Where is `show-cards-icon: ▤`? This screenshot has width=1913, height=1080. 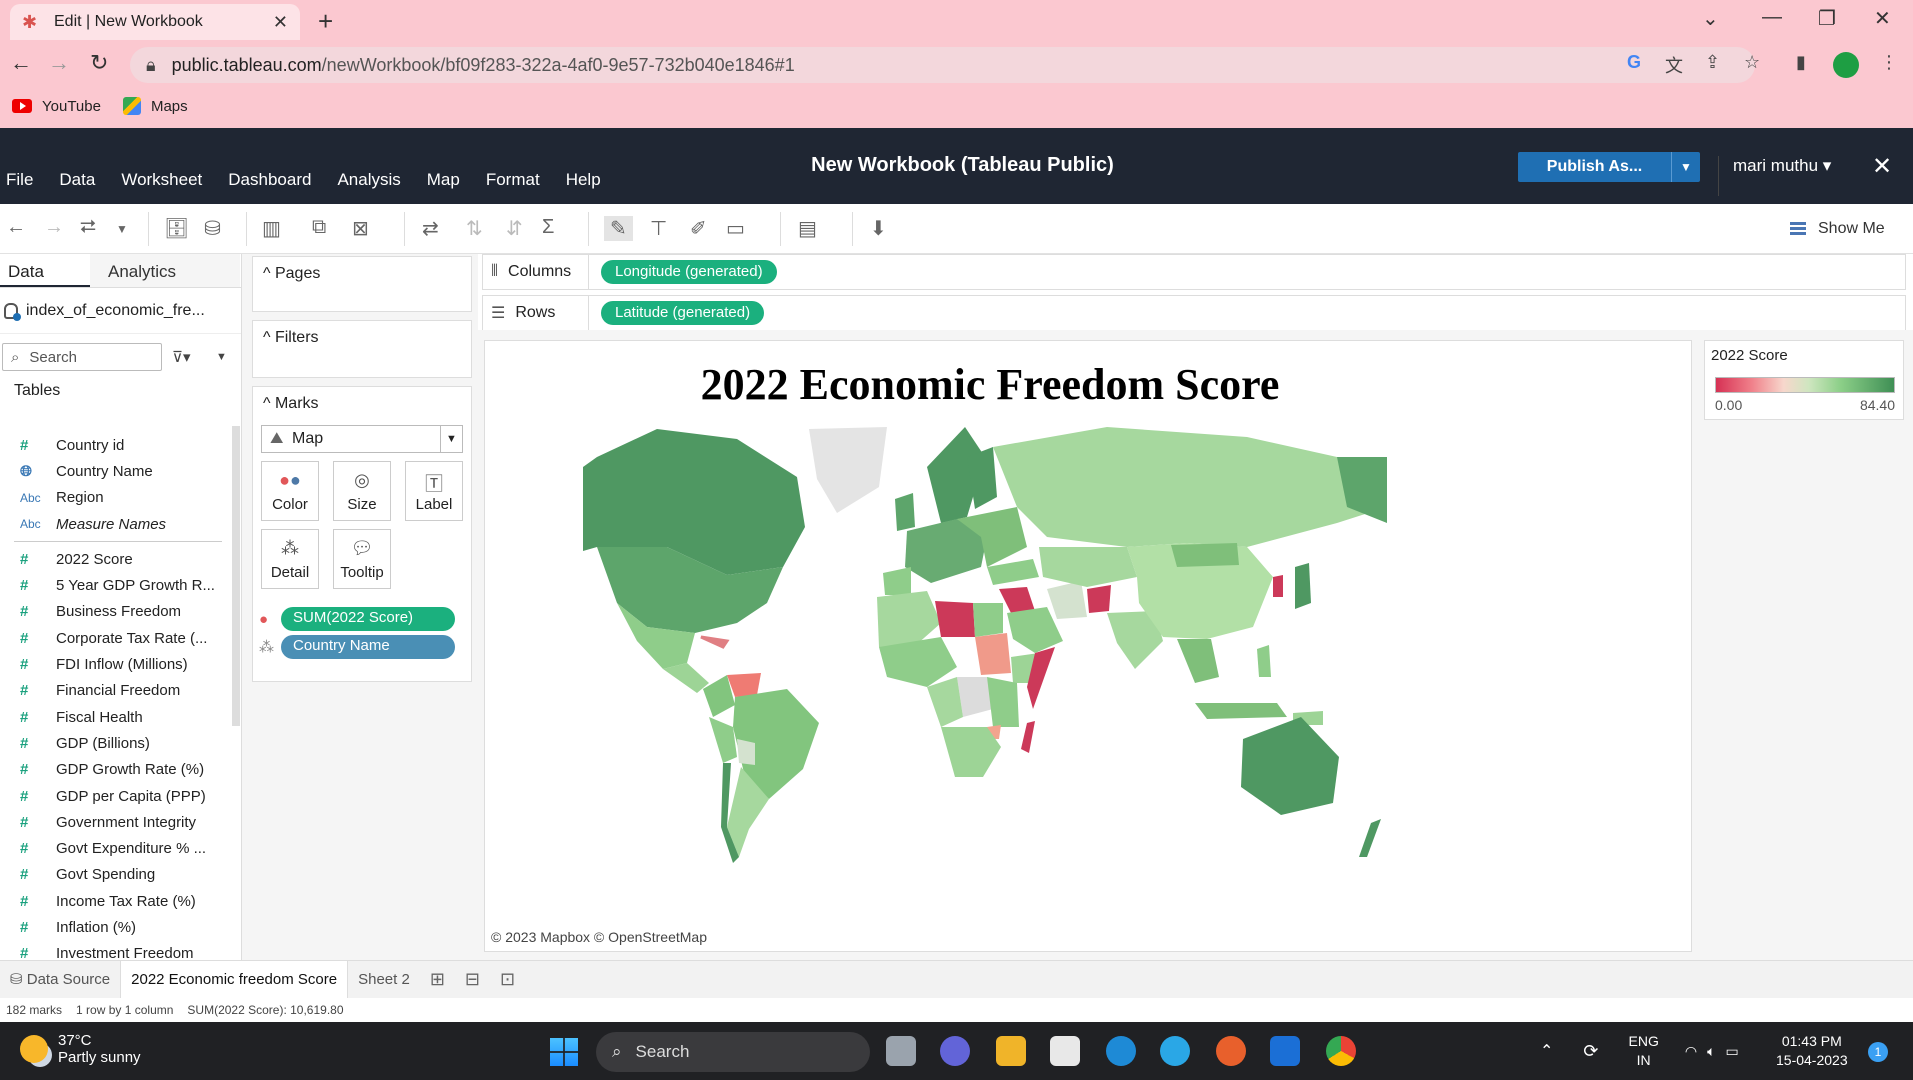
show-cards-icon: ▤ is located at coordinates (807, 228).